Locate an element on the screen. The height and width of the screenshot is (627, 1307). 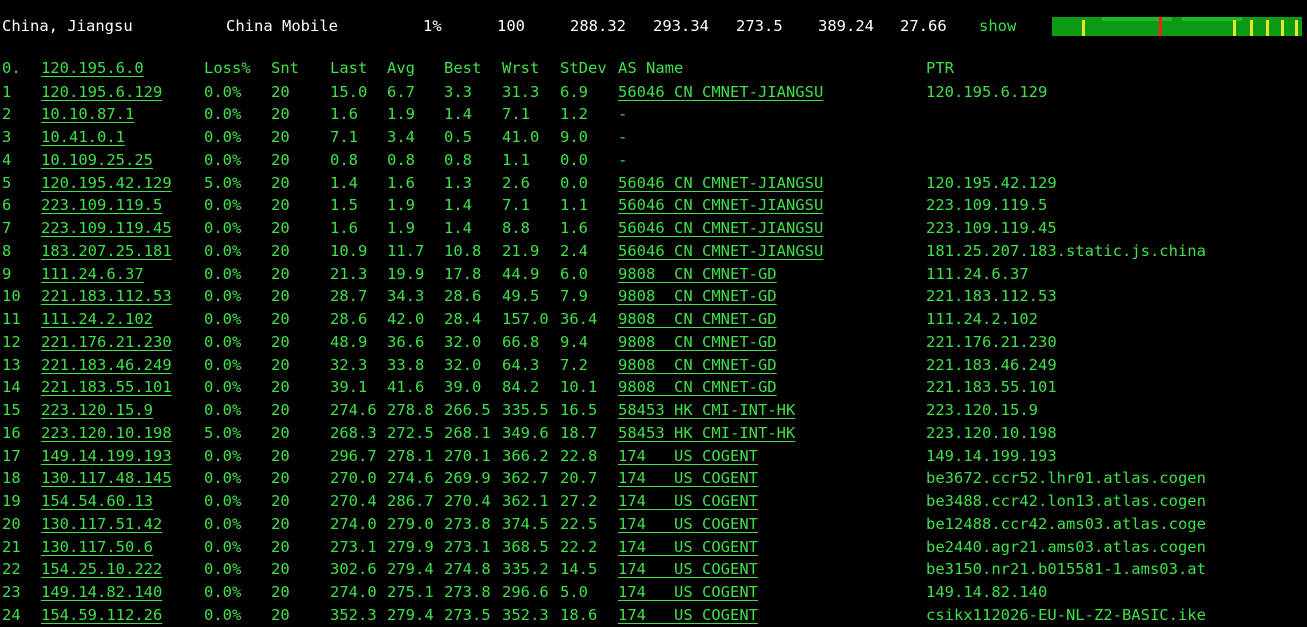
hop-host-link: 223.109.119.5 is located at coordinates (101, 205).